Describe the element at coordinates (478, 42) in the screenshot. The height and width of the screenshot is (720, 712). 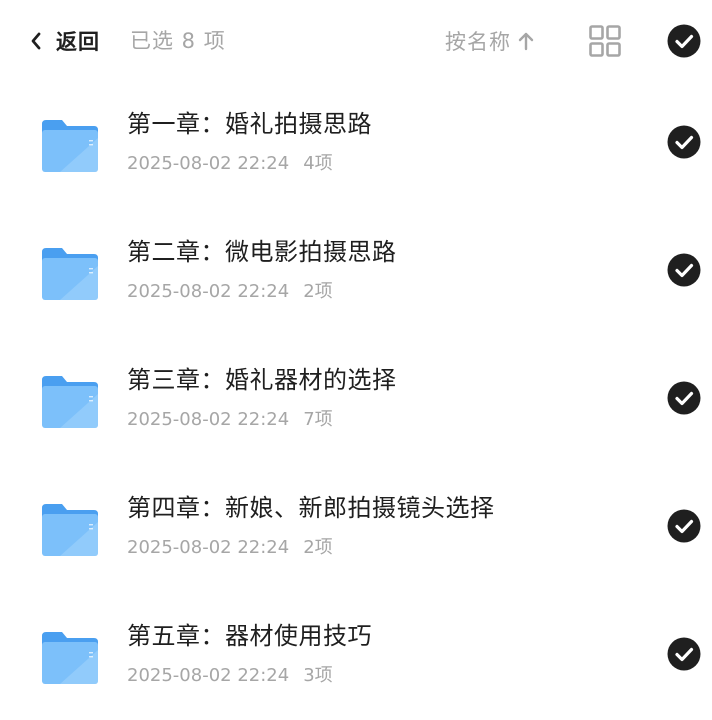
I see `sort-label: 按名称` at that location.